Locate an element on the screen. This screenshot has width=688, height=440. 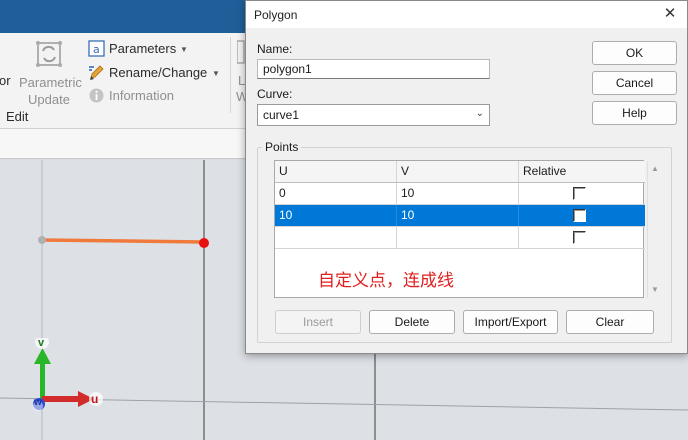
close-icon: ✕ is located at coordinates (670, 14).